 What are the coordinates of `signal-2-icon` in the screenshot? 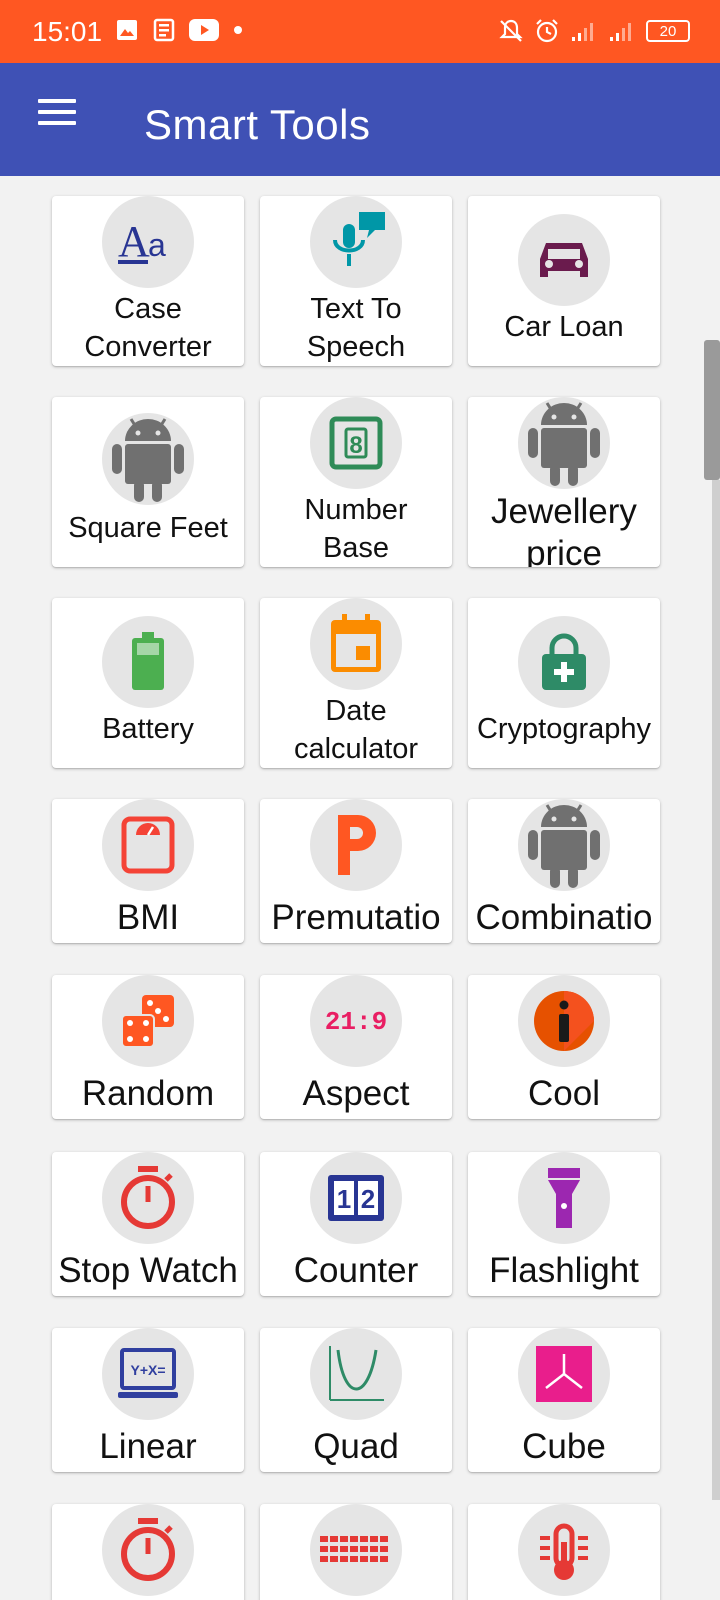 It's located at (620, 32).